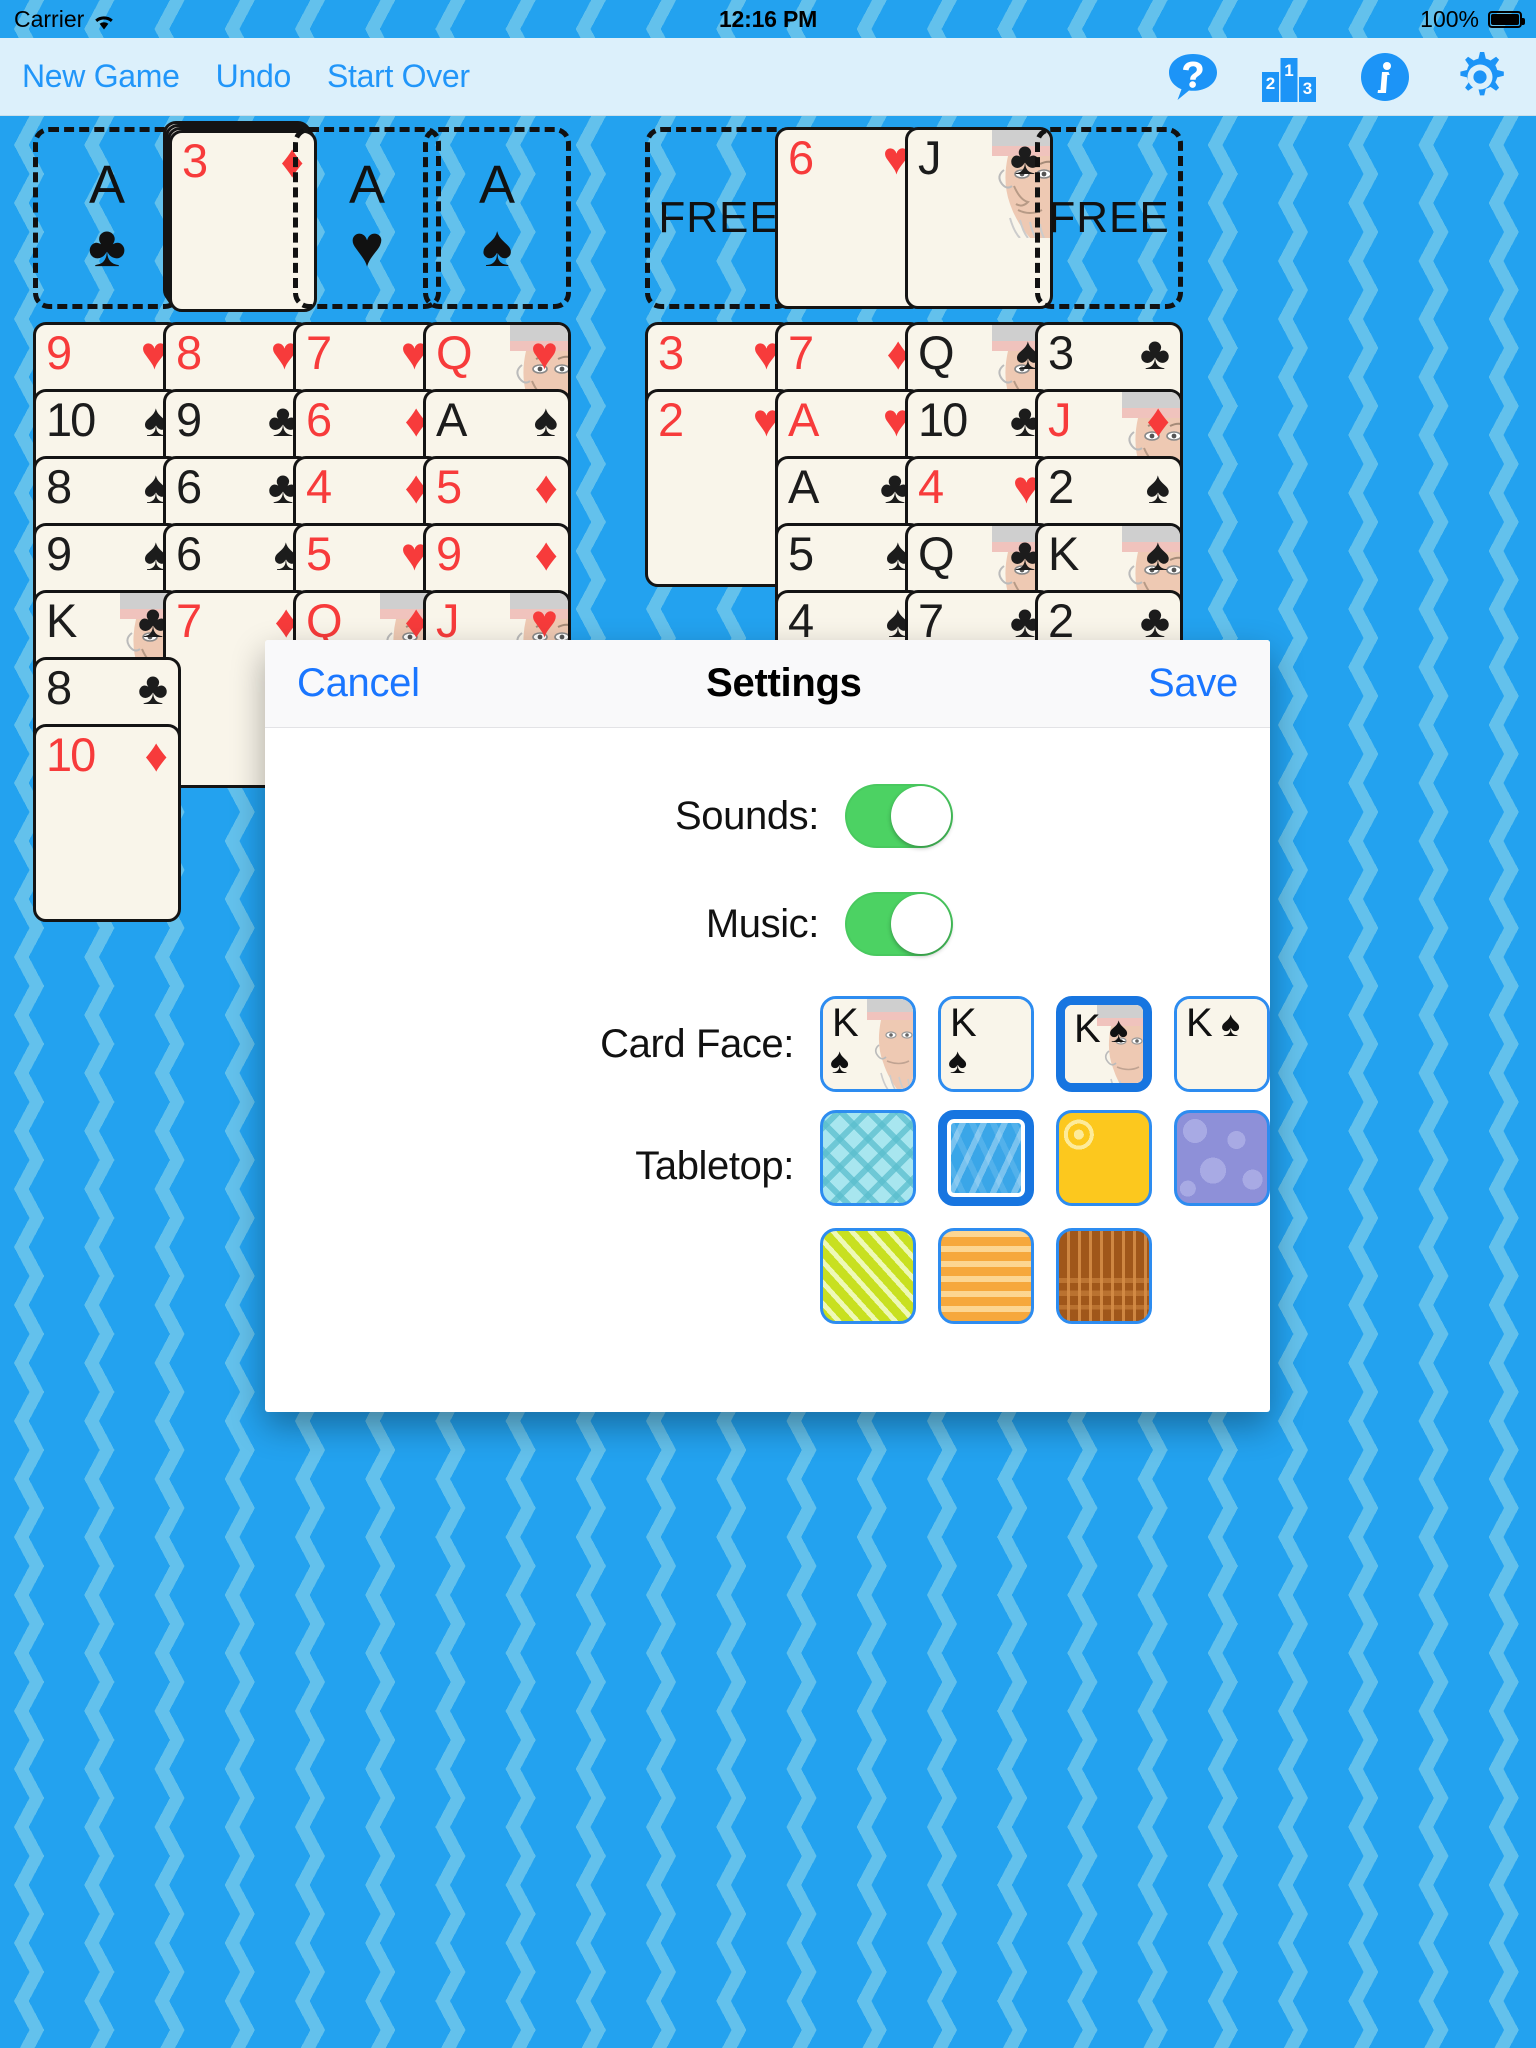 The image size is (1536, 2048). Describe the element at coordinates (107, 185) in the screenshot. I see `foundation-rank: A` at that location.